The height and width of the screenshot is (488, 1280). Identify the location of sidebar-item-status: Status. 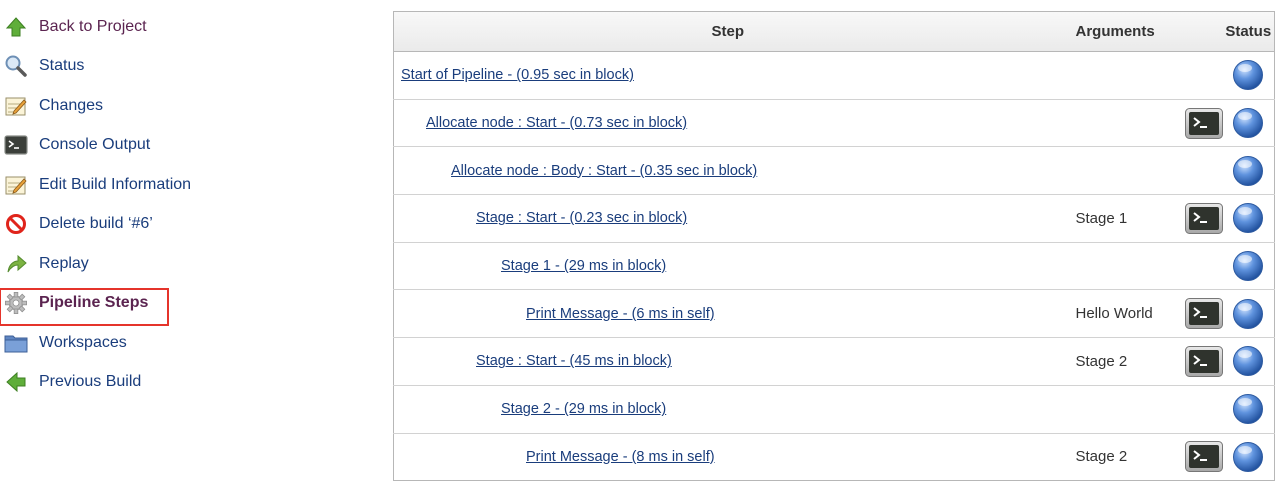
(115, 67).